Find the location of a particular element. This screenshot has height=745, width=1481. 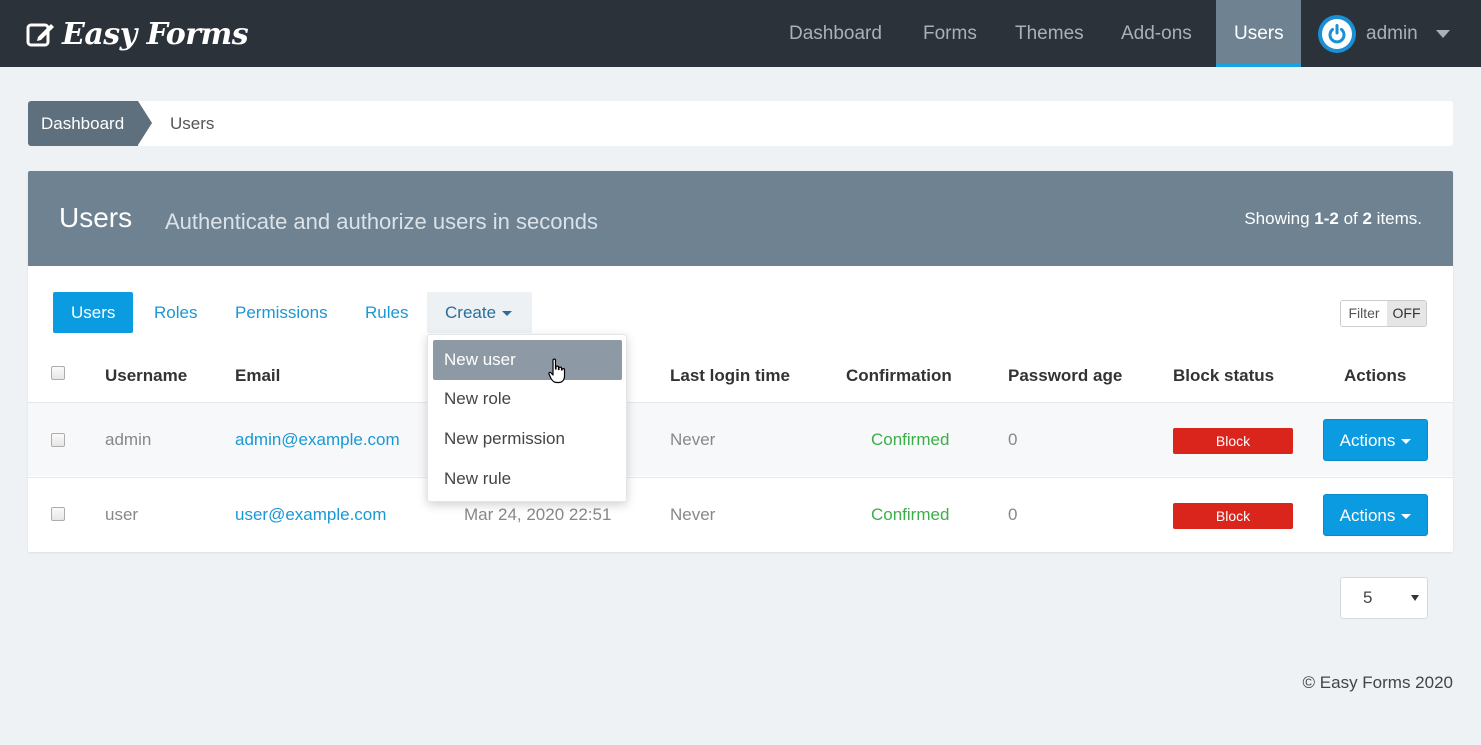

select-all-checkbox is located at coordinates (58, 373).